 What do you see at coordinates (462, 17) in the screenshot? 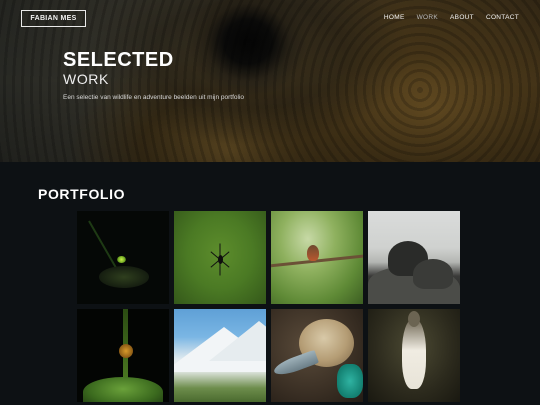
I see `nav-about: ABOUT` at bounding box center [462, 17].